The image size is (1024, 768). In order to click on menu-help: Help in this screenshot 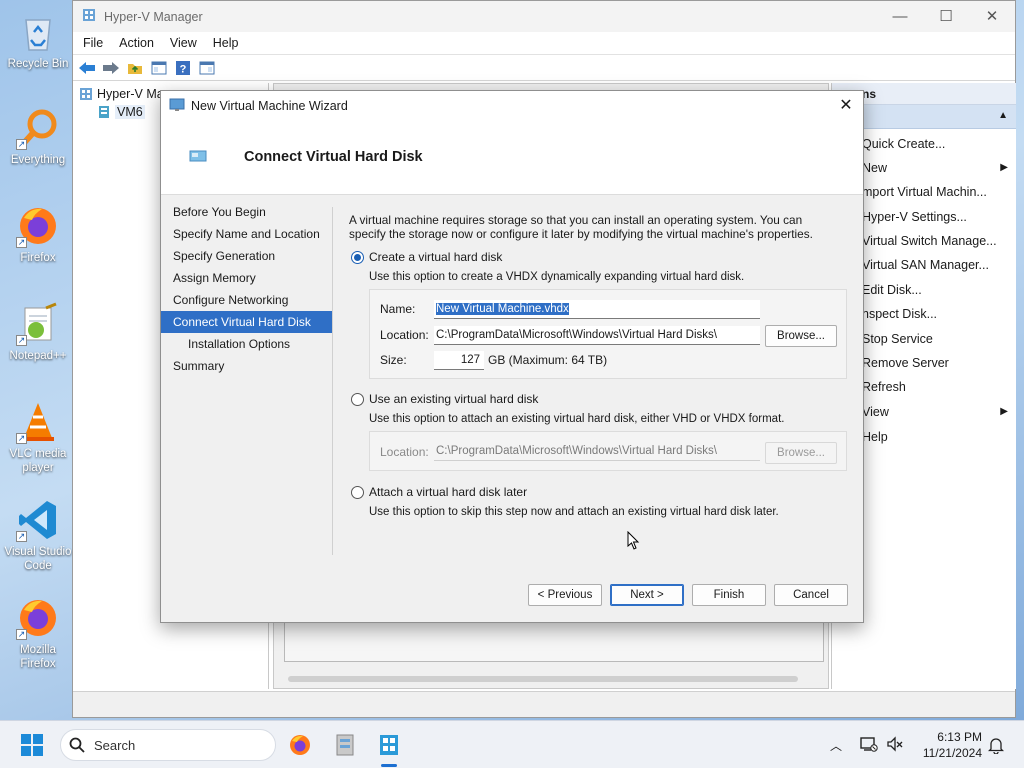, I will do `click(226, 43)`.